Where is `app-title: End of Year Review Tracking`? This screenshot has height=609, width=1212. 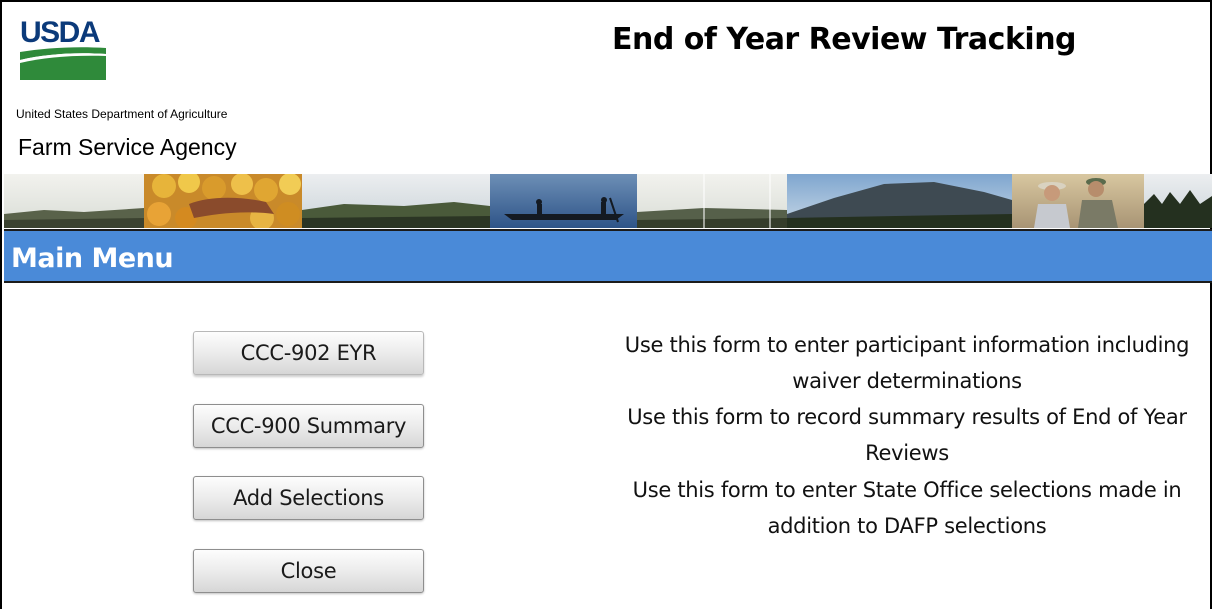
app-title: End of Year Review Tracking is located at coordinates (844, 39).